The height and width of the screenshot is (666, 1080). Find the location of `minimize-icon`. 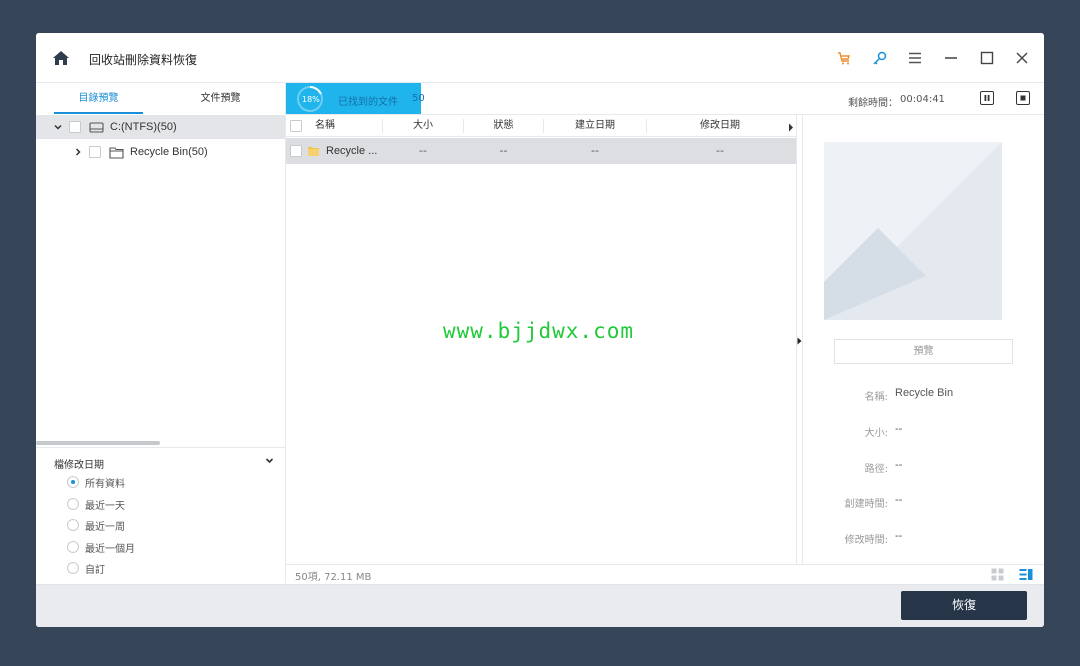

minimize-icon is located at coordinates (951, 58).